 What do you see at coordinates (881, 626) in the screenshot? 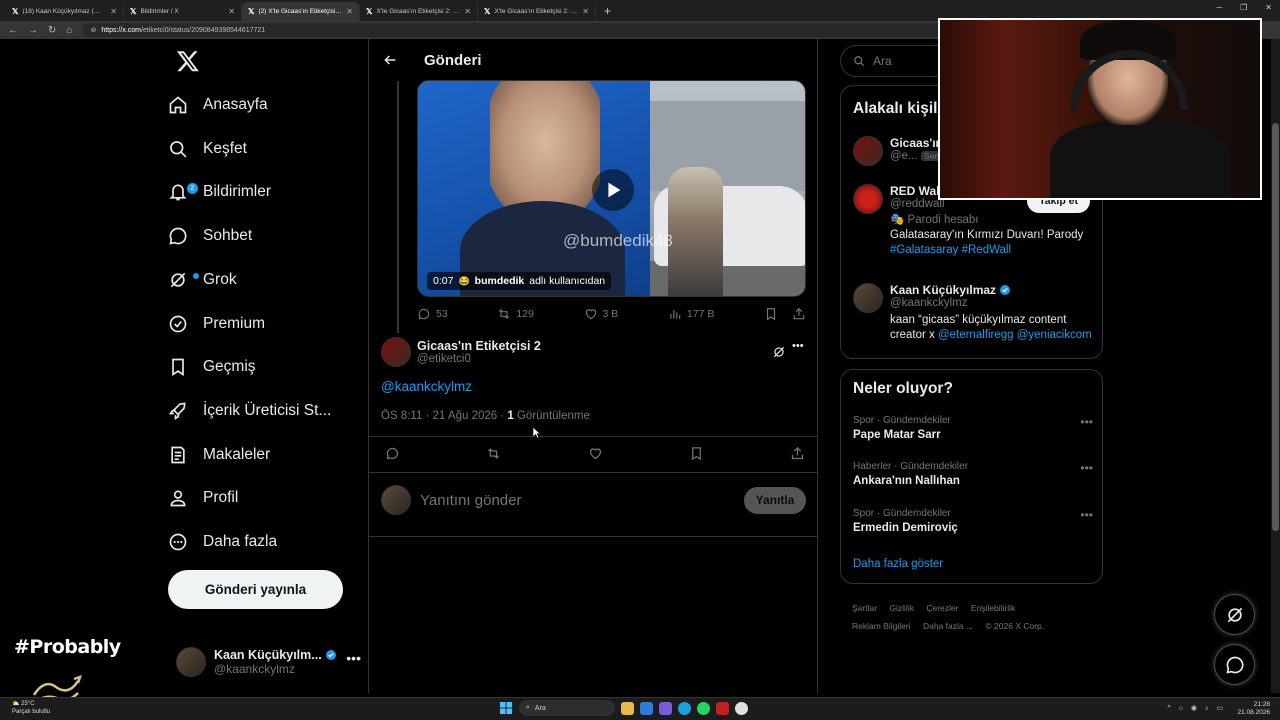
I see `footer-link: Reklam Bilgileri` at bounding box center [881, 626].